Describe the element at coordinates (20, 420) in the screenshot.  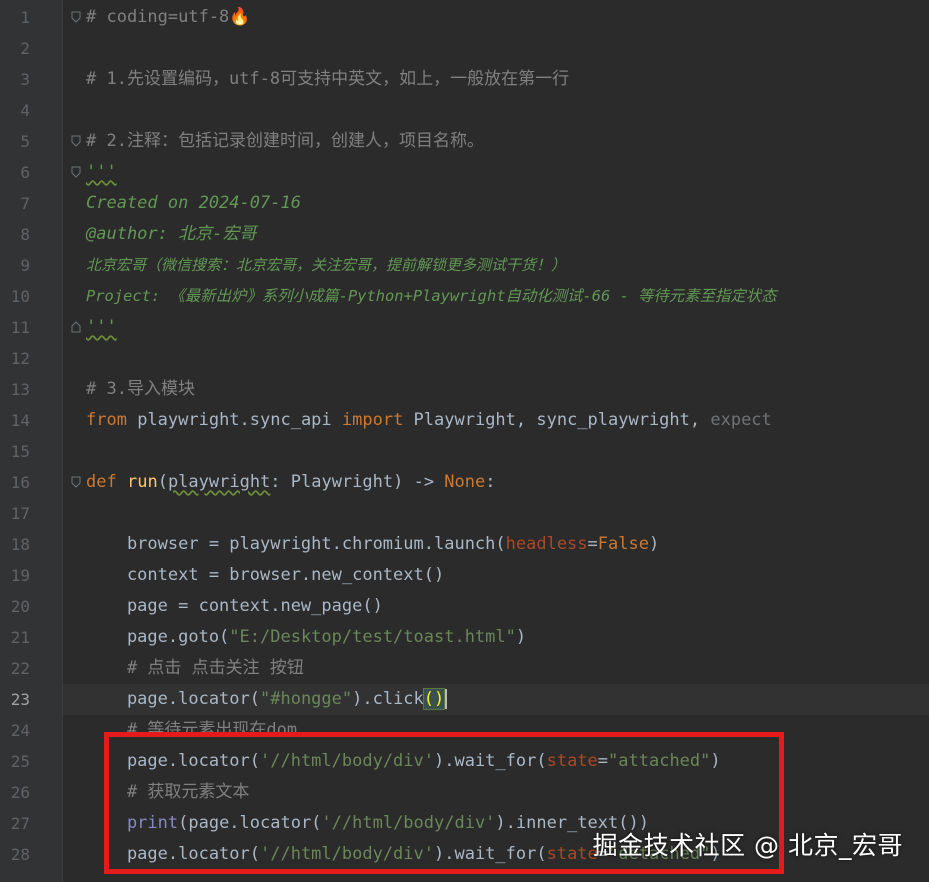
I see `line-number: 14` at that location.